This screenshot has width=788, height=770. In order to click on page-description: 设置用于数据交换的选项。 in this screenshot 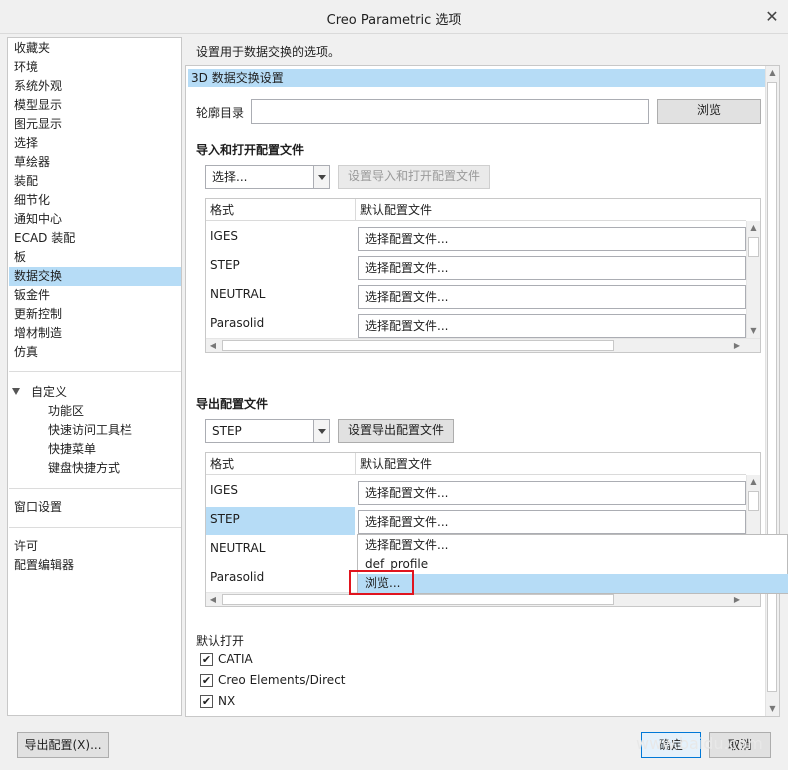, I will do `click(268, 52)`.